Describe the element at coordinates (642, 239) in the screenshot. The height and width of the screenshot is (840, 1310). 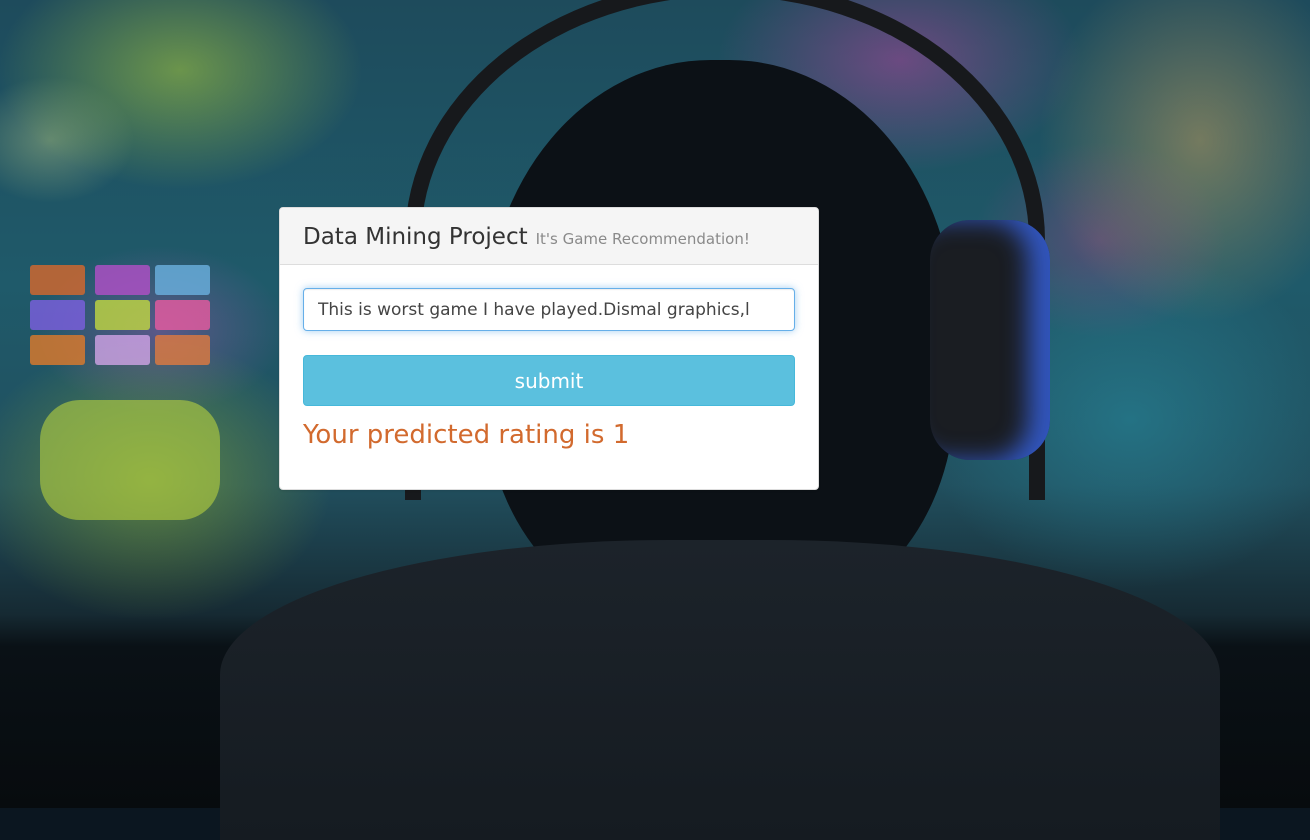
I see `panel-subtitle: It's Game Recommendation!` at that location.